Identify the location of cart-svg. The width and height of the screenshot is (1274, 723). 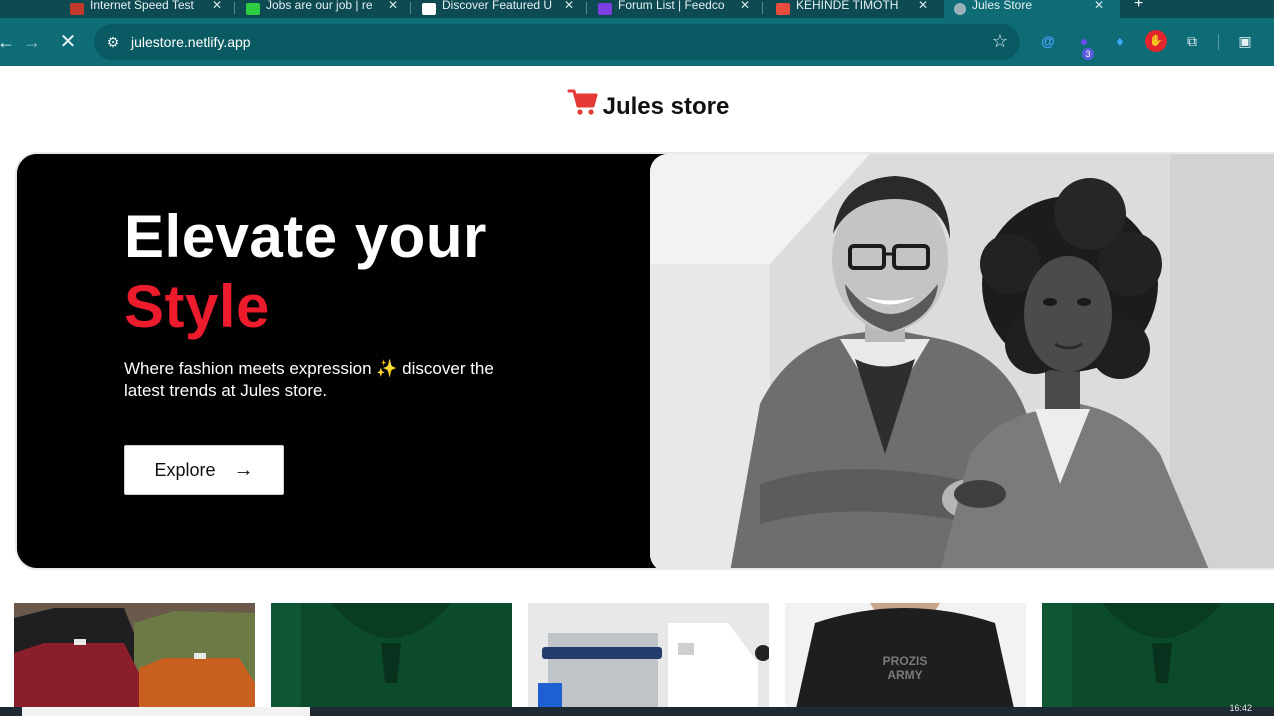
(582, 102).